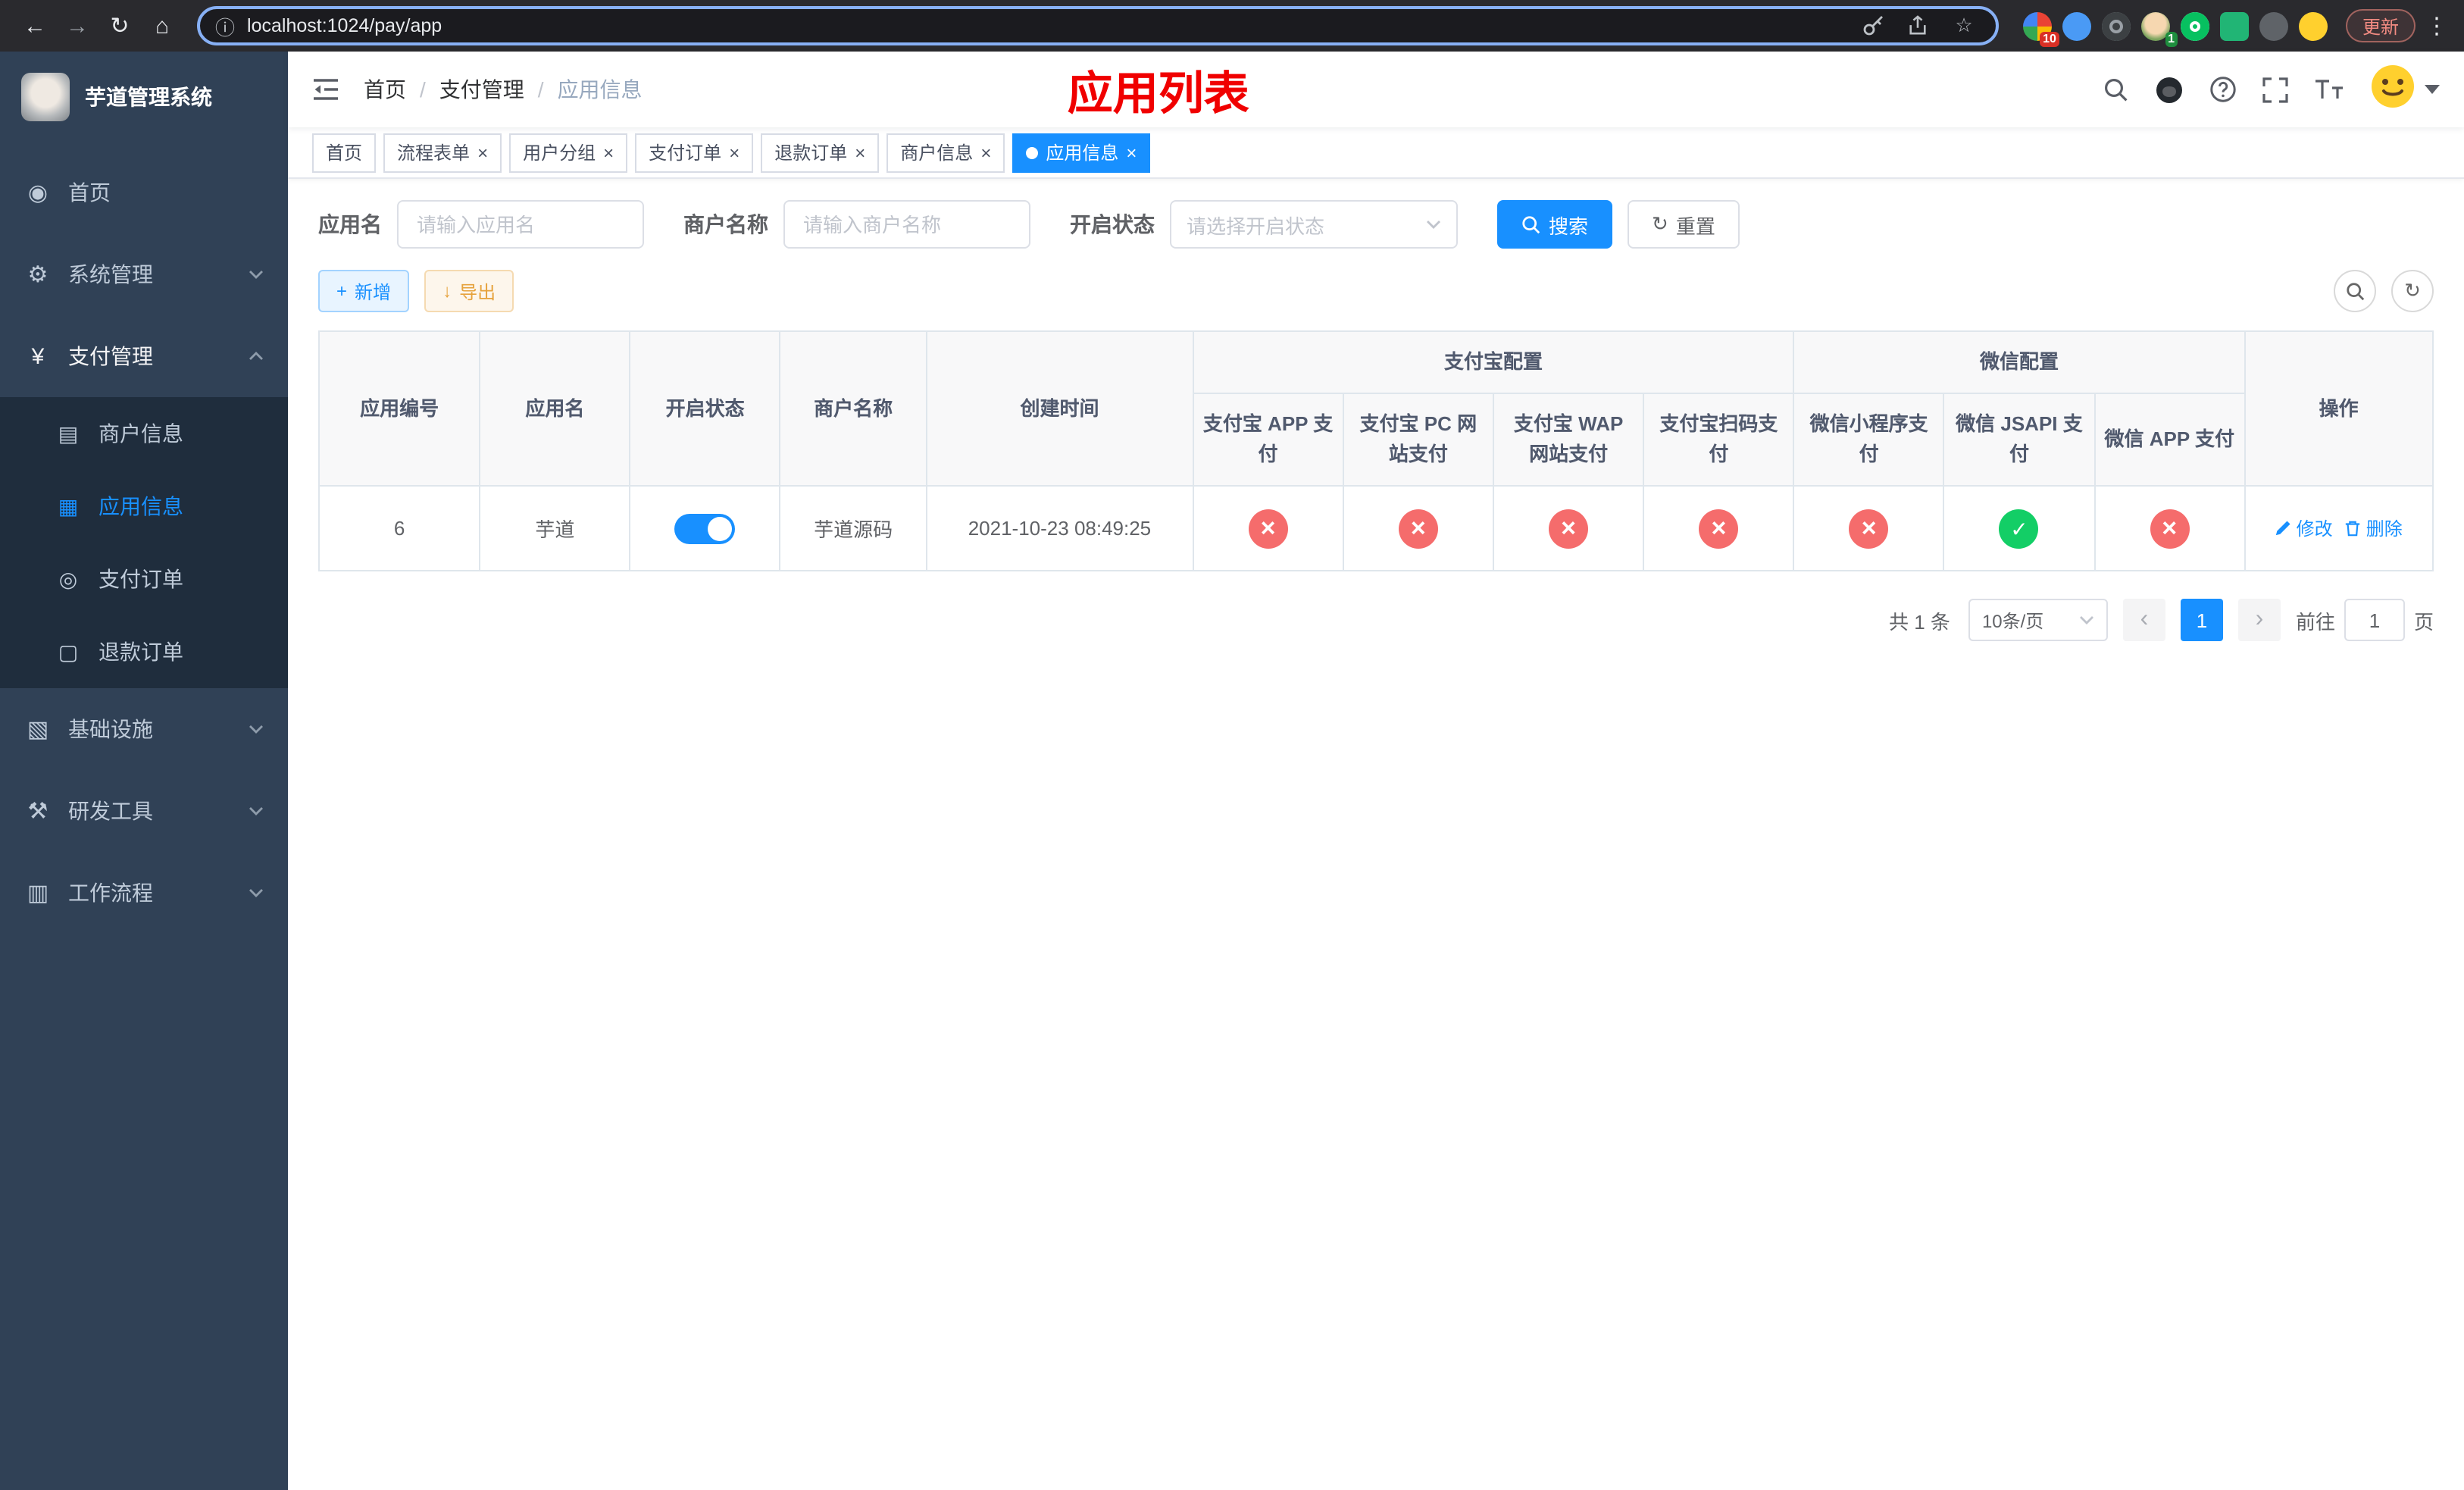 Image resolution: width=2464 pixels, height=1490 pixels. I want to click on toggle-search-button, so click(2355, 291).